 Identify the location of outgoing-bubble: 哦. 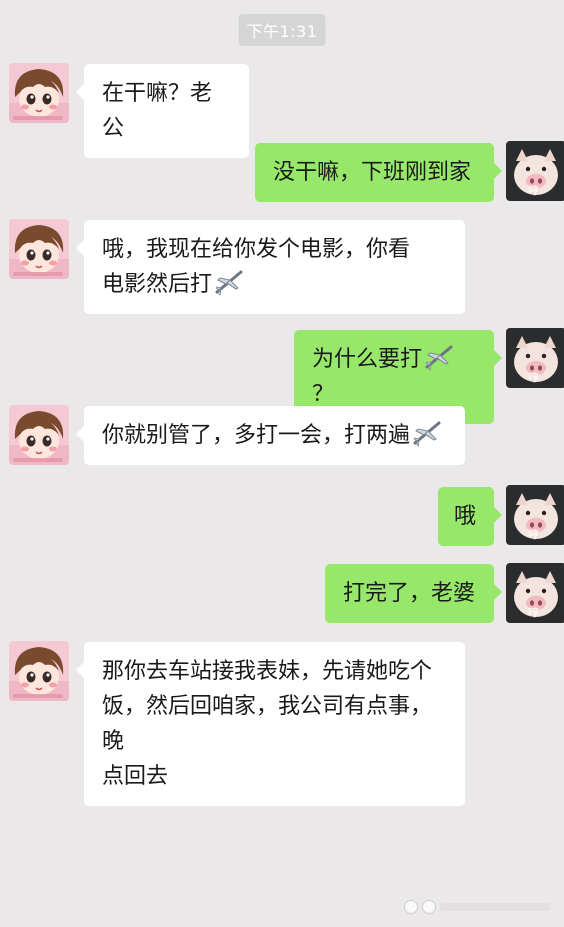
(470, 516).